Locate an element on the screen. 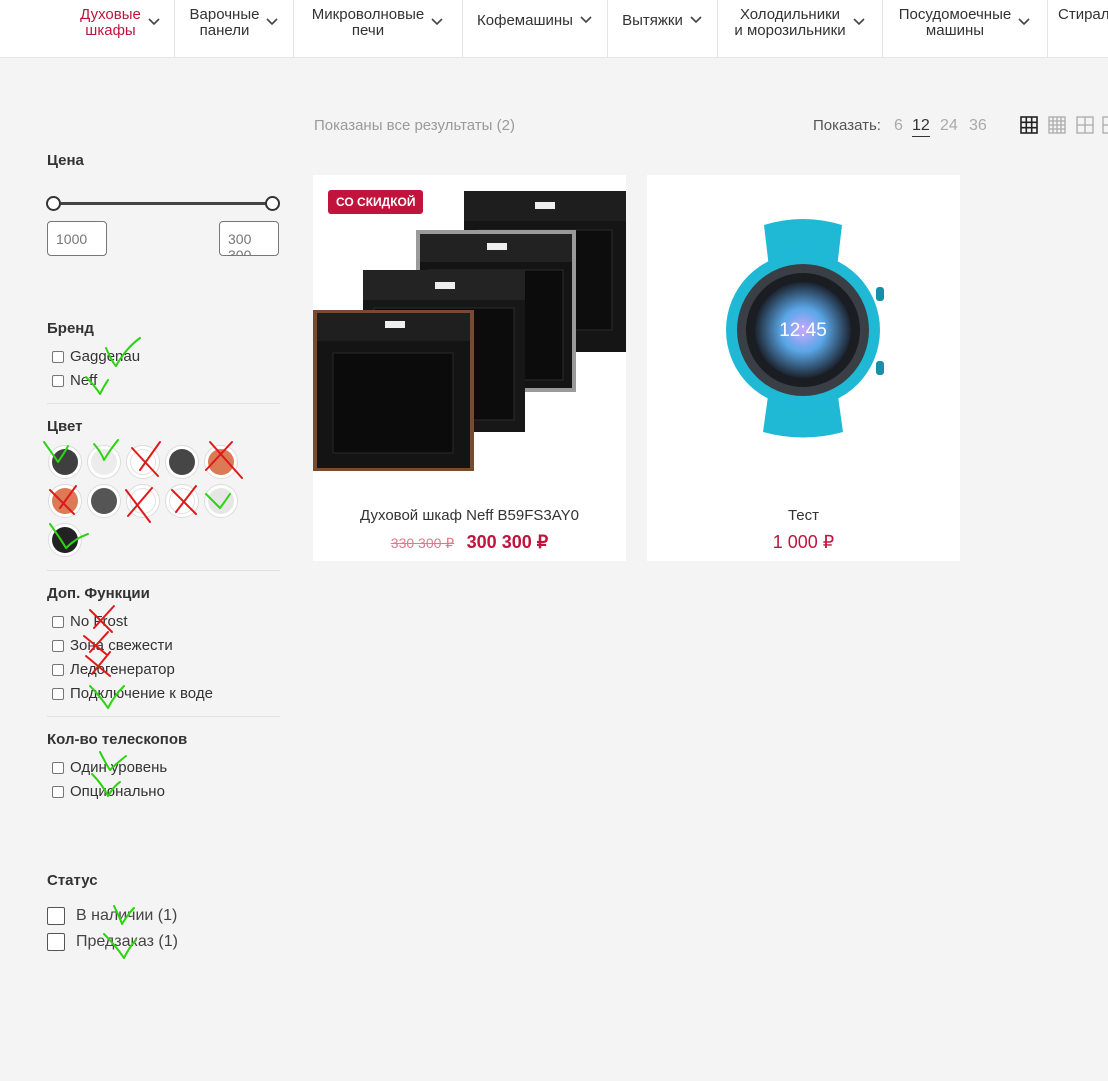  price-min-input: 1000 is located at coordinates (77, 238).